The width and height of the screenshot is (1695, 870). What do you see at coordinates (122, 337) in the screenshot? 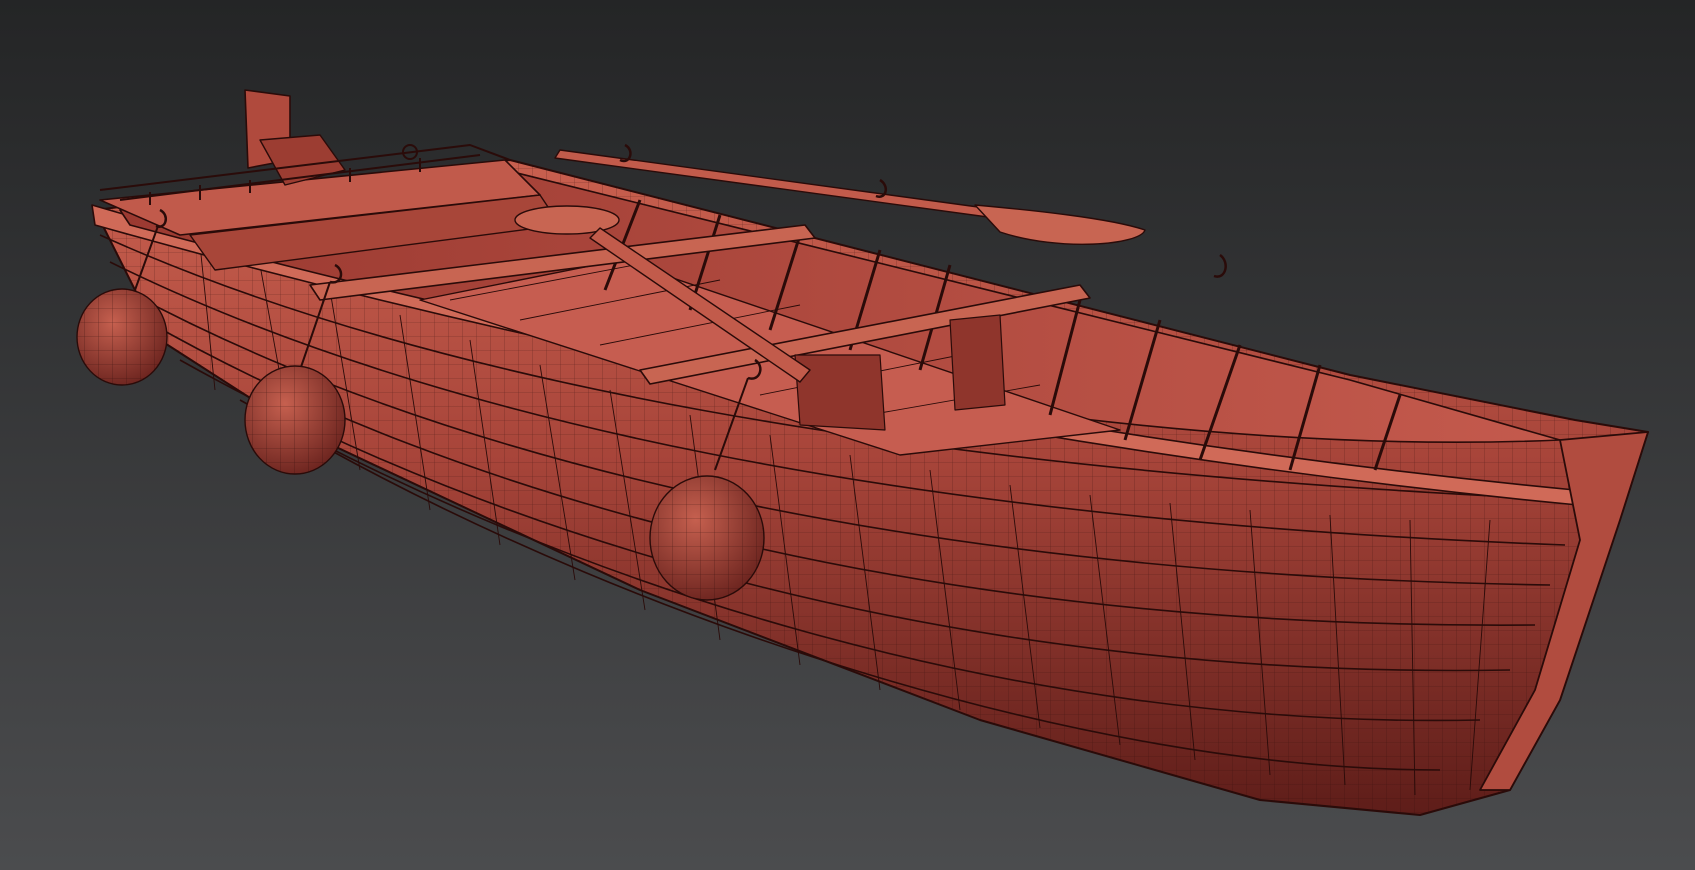
I see `buoy-rear` at bounding box center [122, 337].